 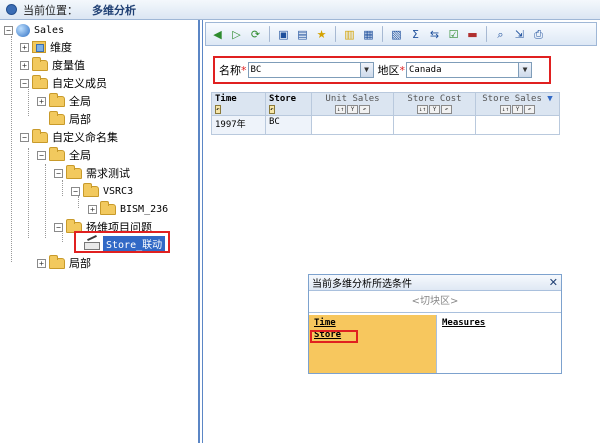 I want to click on refresh-icon: ⟳, so click(x=255, y=34).